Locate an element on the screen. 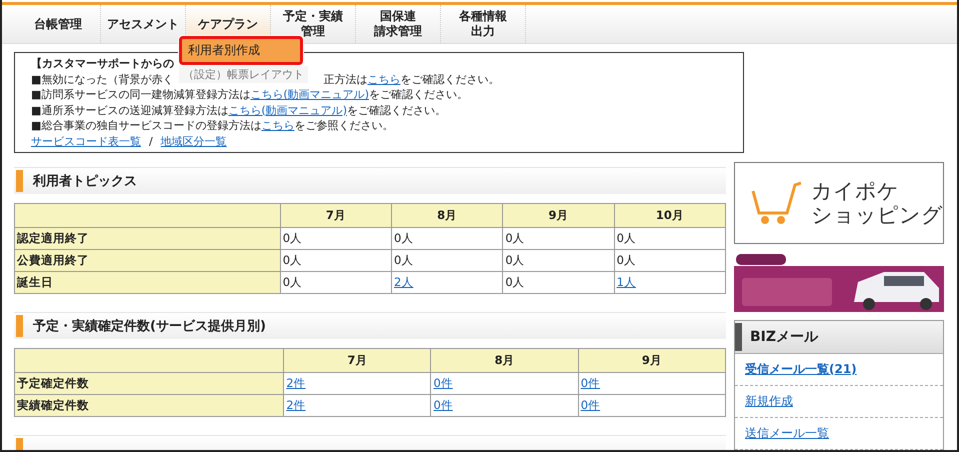  row-header: 誕生日 is located at coordinates (147, 283).